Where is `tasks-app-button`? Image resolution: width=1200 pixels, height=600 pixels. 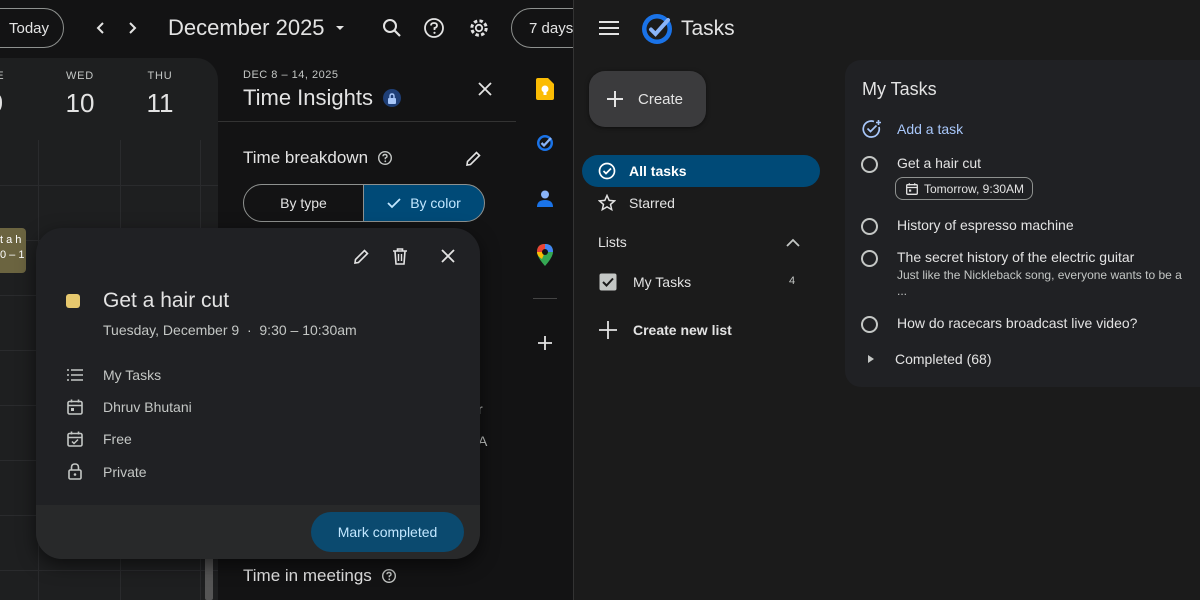
tasks-app-button is located at coordinates (545, 143).